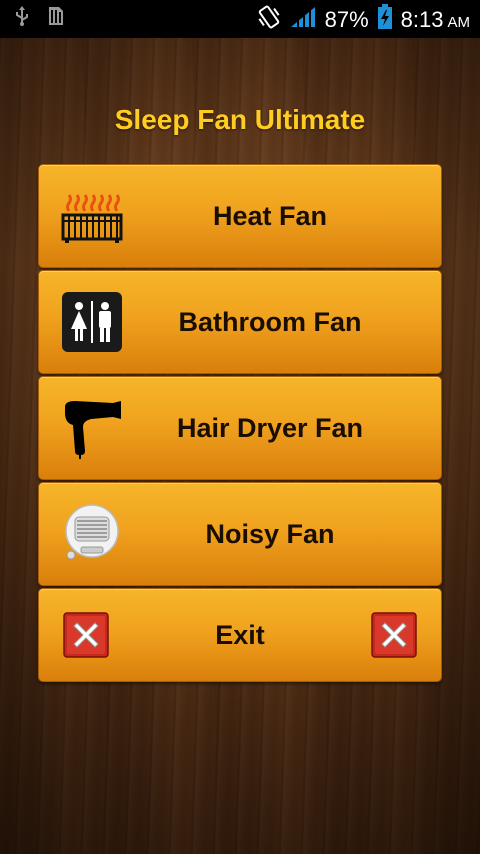 The height and width of the screenshot is (854, 480). Describe the element at coordinates (385, 20) in the screenshot. I see `battery-charging-icon` at that location.